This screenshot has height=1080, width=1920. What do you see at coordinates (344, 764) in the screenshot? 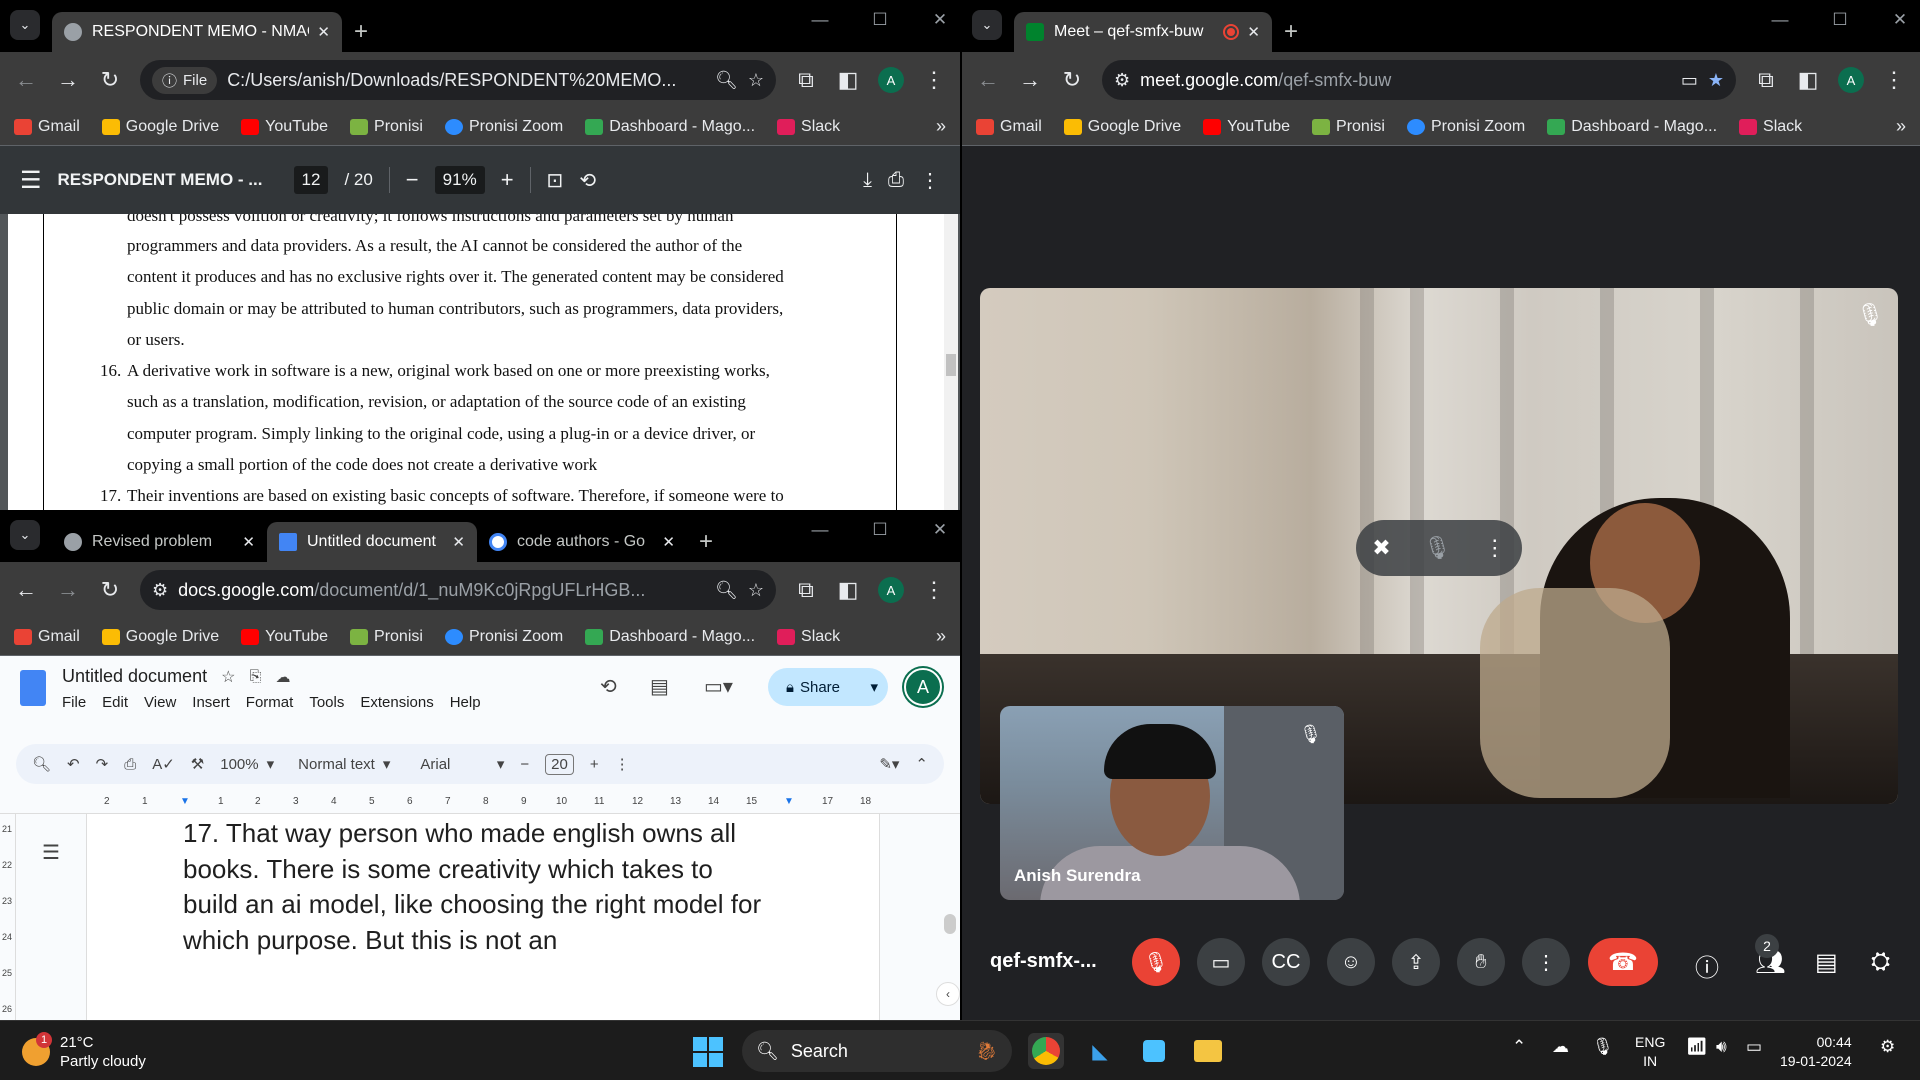
I see `style-dropdown: Normal text ▾` at bounding box center [344, 764].